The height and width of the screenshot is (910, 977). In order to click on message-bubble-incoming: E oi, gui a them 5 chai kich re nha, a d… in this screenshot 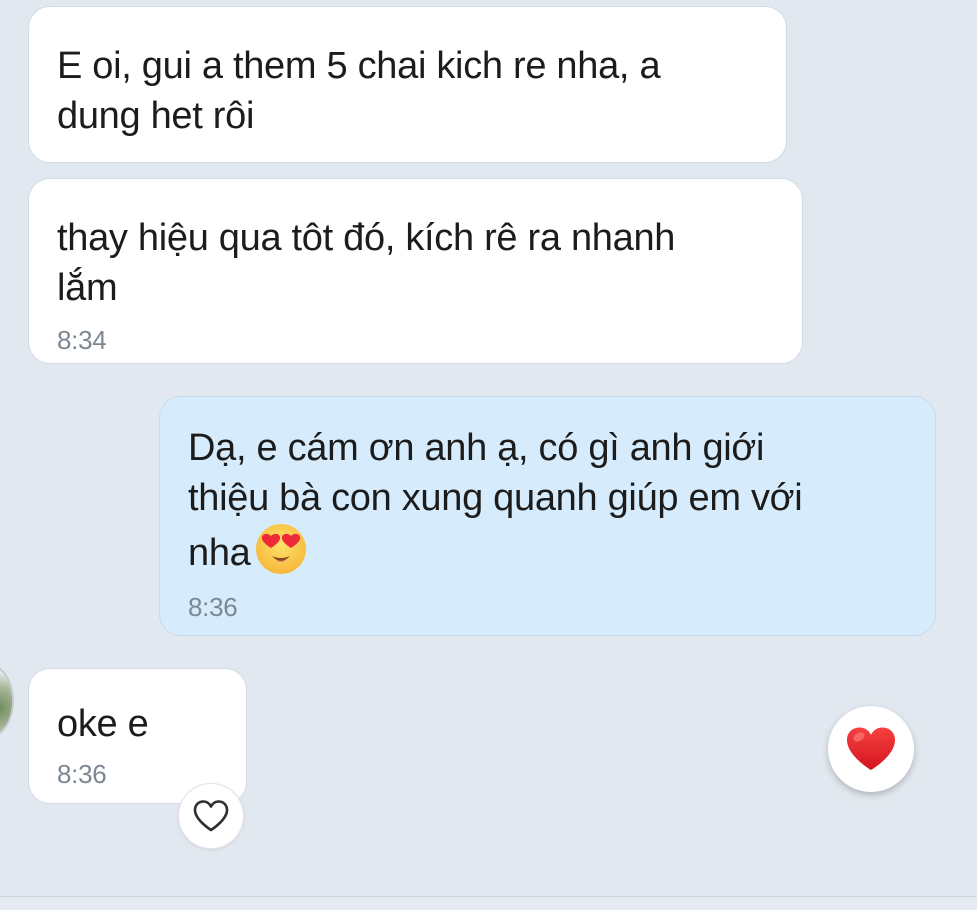, I will do `click(407, 84)`.